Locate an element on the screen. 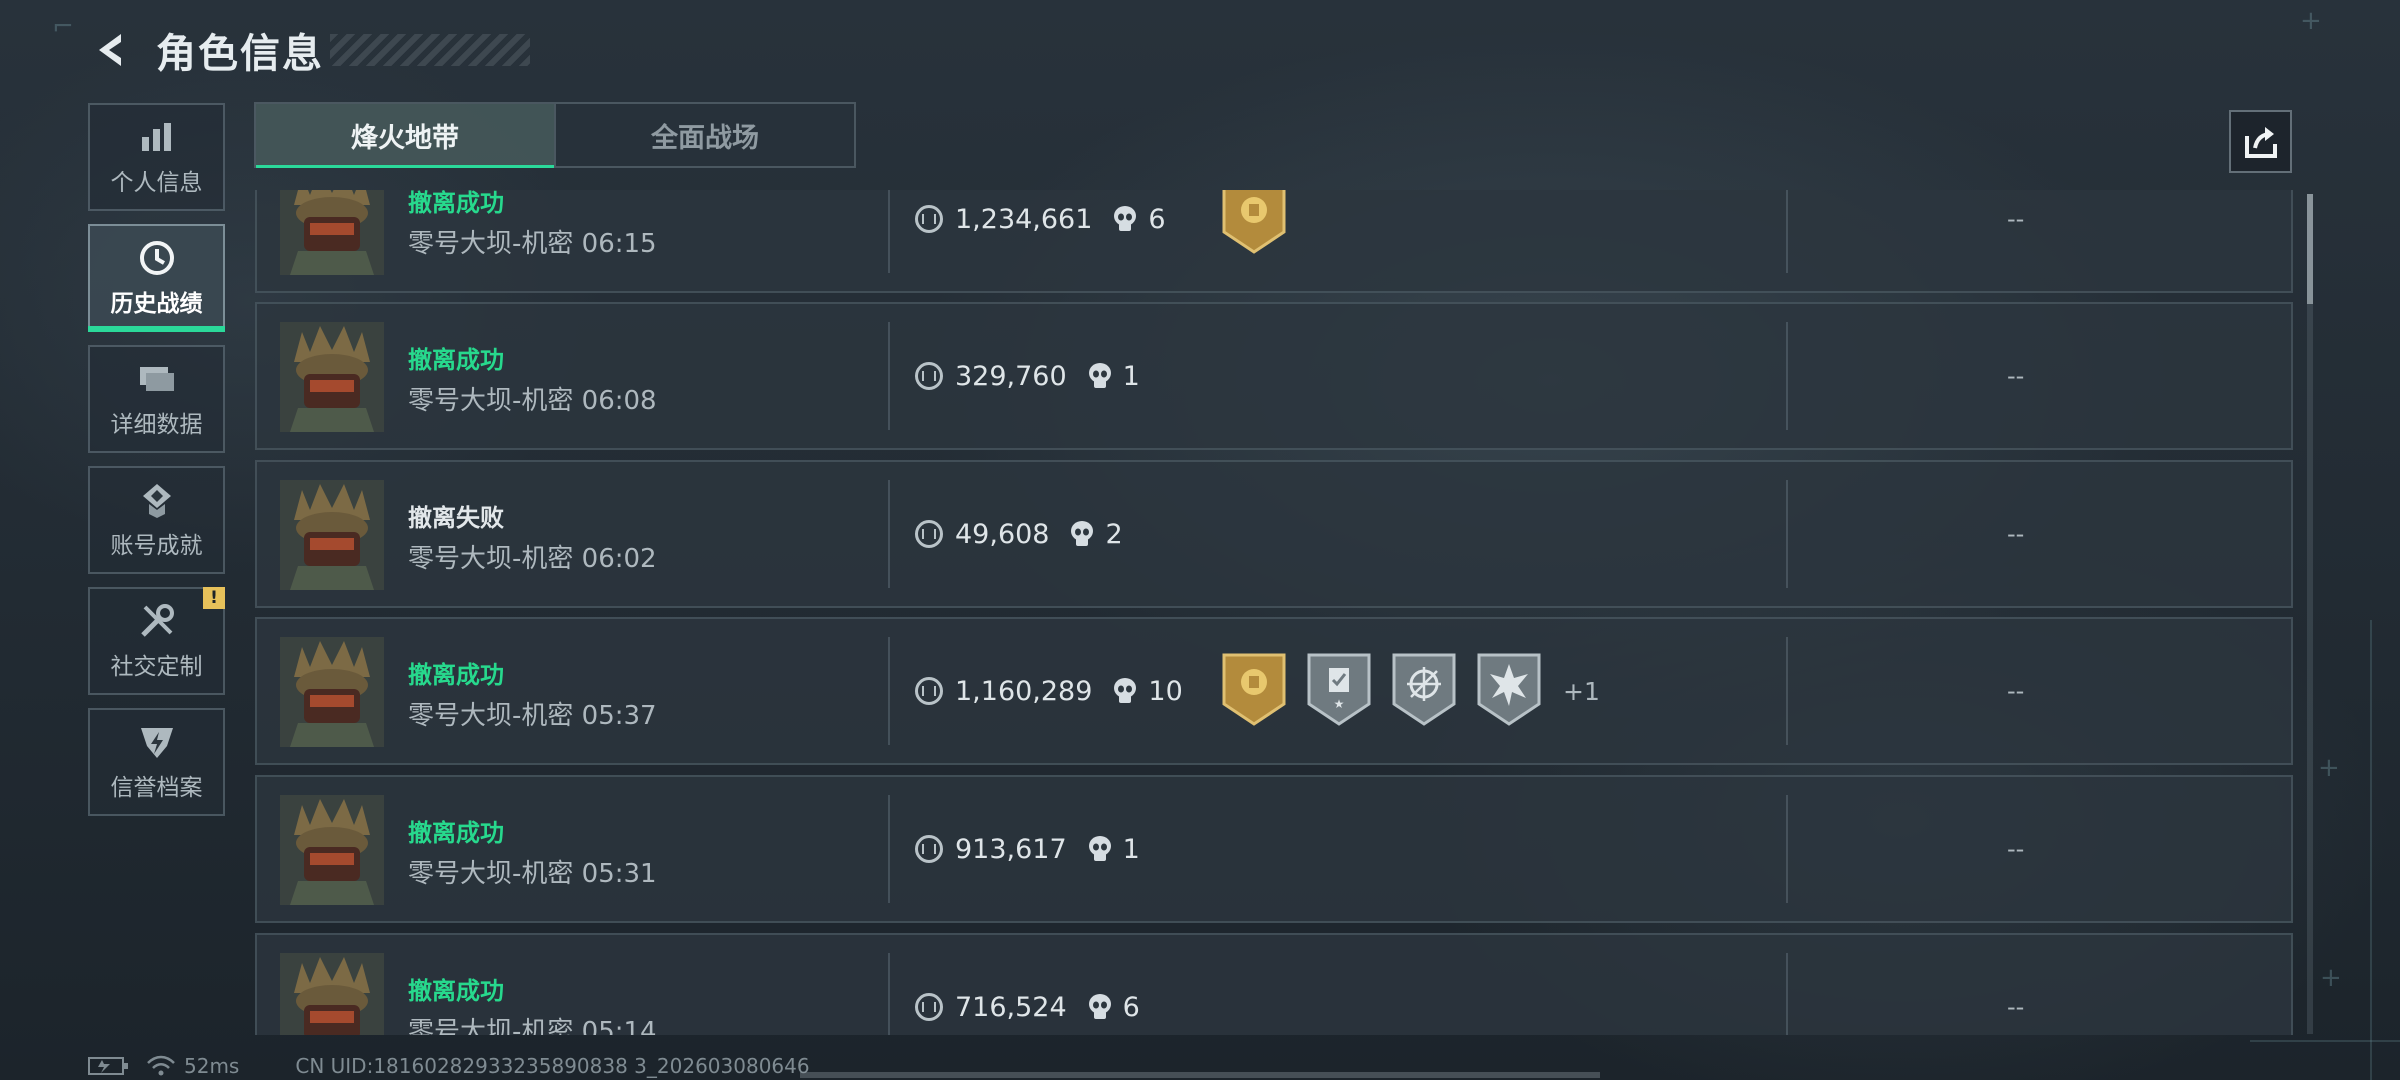 This screenshot has height=1080, width=2400. crosshair-medal-icon is located at coordinates (1433, 691).